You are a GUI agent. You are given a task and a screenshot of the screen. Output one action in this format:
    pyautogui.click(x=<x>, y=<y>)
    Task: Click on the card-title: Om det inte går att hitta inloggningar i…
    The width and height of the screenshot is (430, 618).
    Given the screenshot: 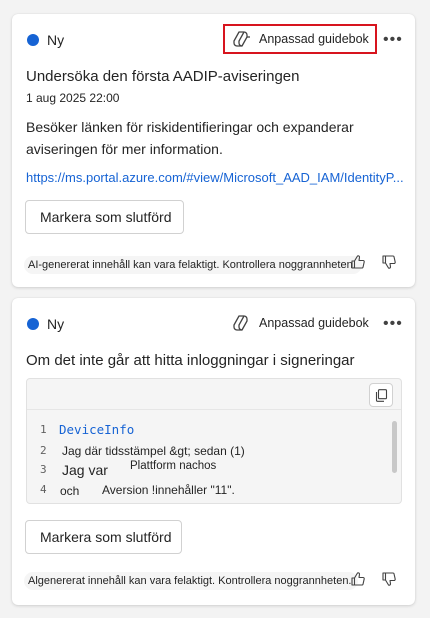 What is the action you would take?
    pyautogui.click(x=190, y=360)
    